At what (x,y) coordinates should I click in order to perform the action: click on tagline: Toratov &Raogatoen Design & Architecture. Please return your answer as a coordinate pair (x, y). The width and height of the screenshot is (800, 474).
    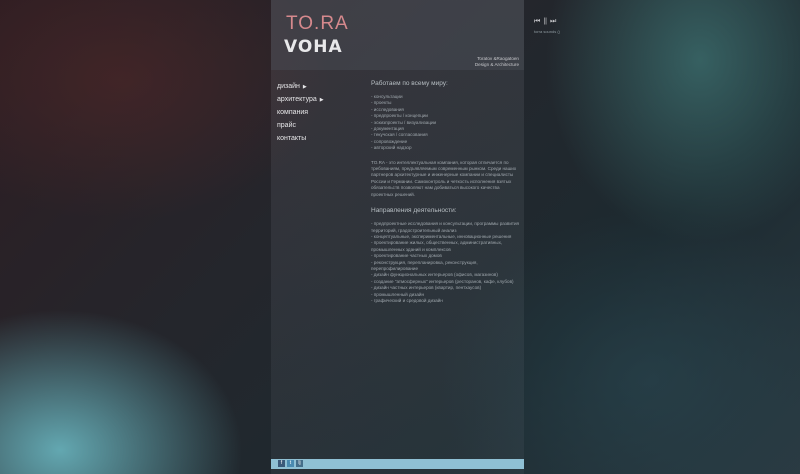
    Looking at the image, I should click on (487, 61).